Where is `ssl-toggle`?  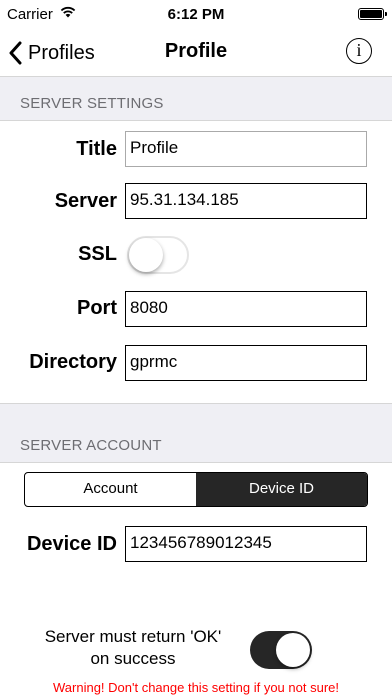
ssl-toggle is located at coordinates (158, 255).